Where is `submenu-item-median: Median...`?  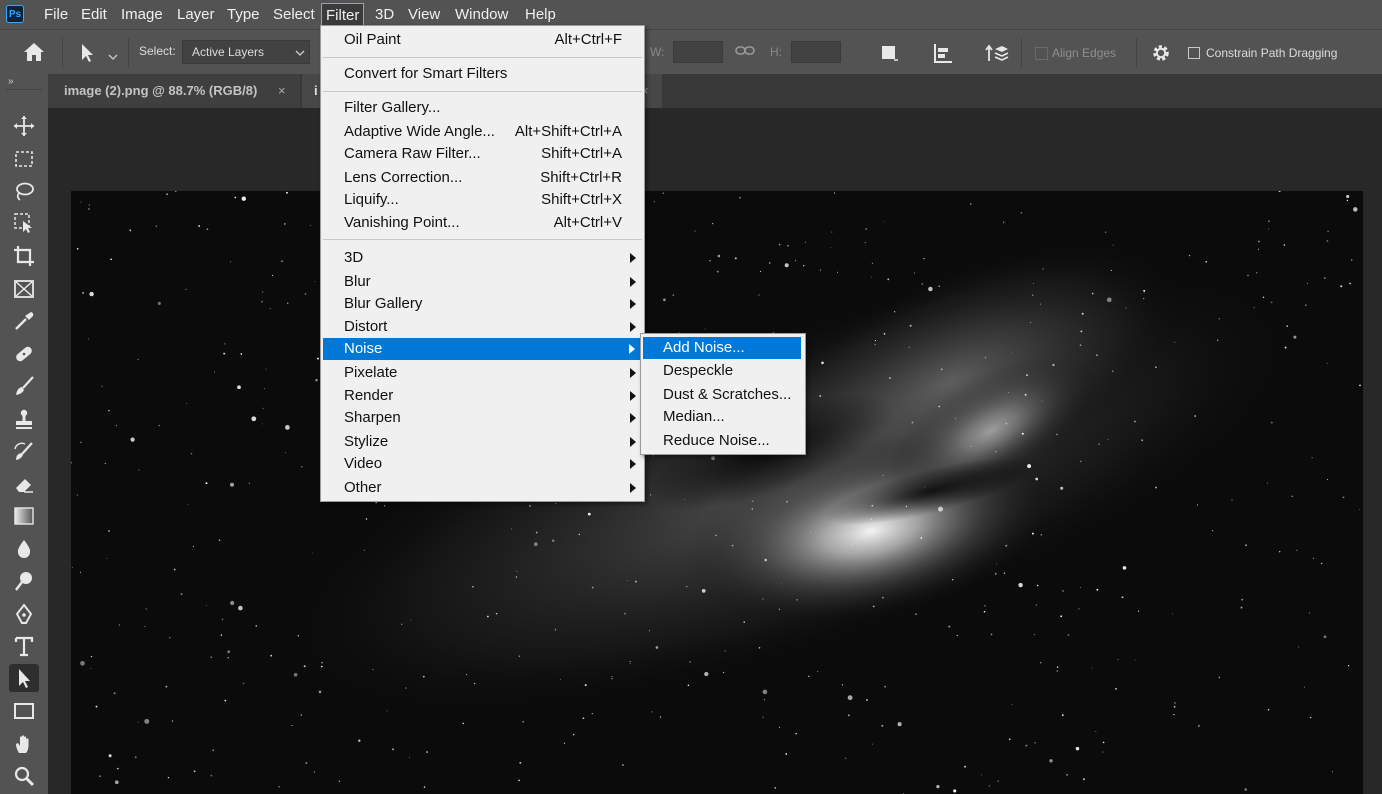
submenu-item-median: Median... is located at coordinates (723, 417).